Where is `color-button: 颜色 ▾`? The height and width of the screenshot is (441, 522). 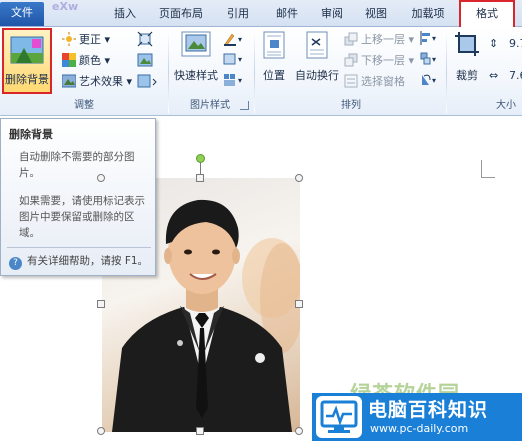
color-button: 颜色 ▾ is located at coordinates (86, 61).